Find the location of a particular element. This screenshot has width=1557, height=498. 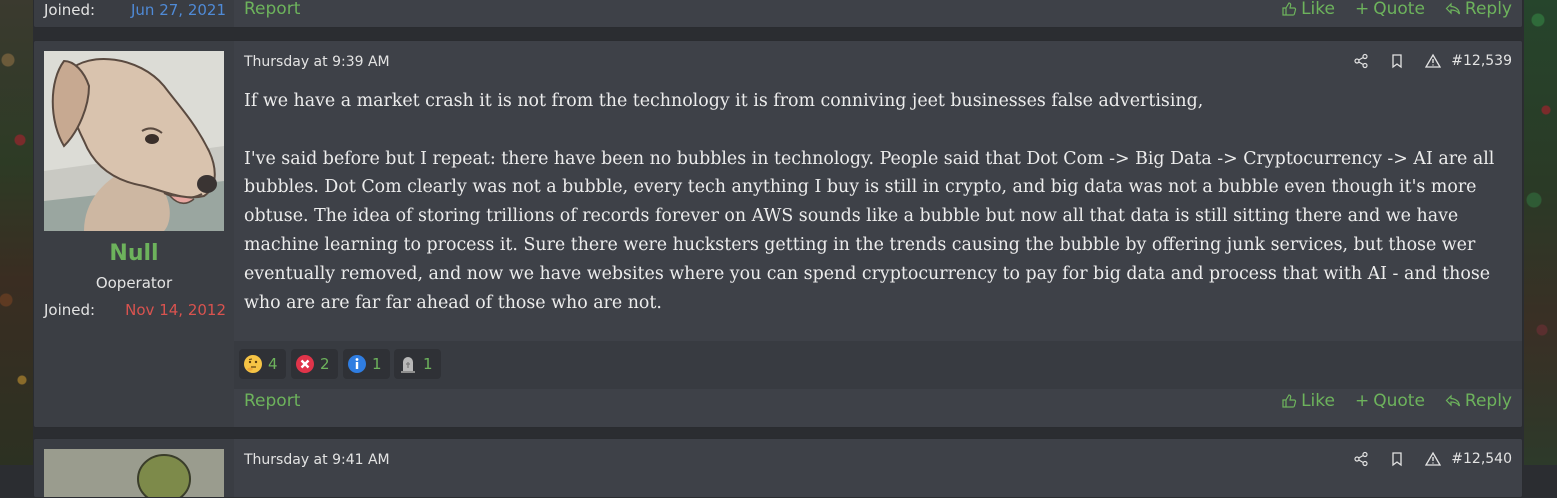

bookmark-icon is located at coordinates (1397, 61).